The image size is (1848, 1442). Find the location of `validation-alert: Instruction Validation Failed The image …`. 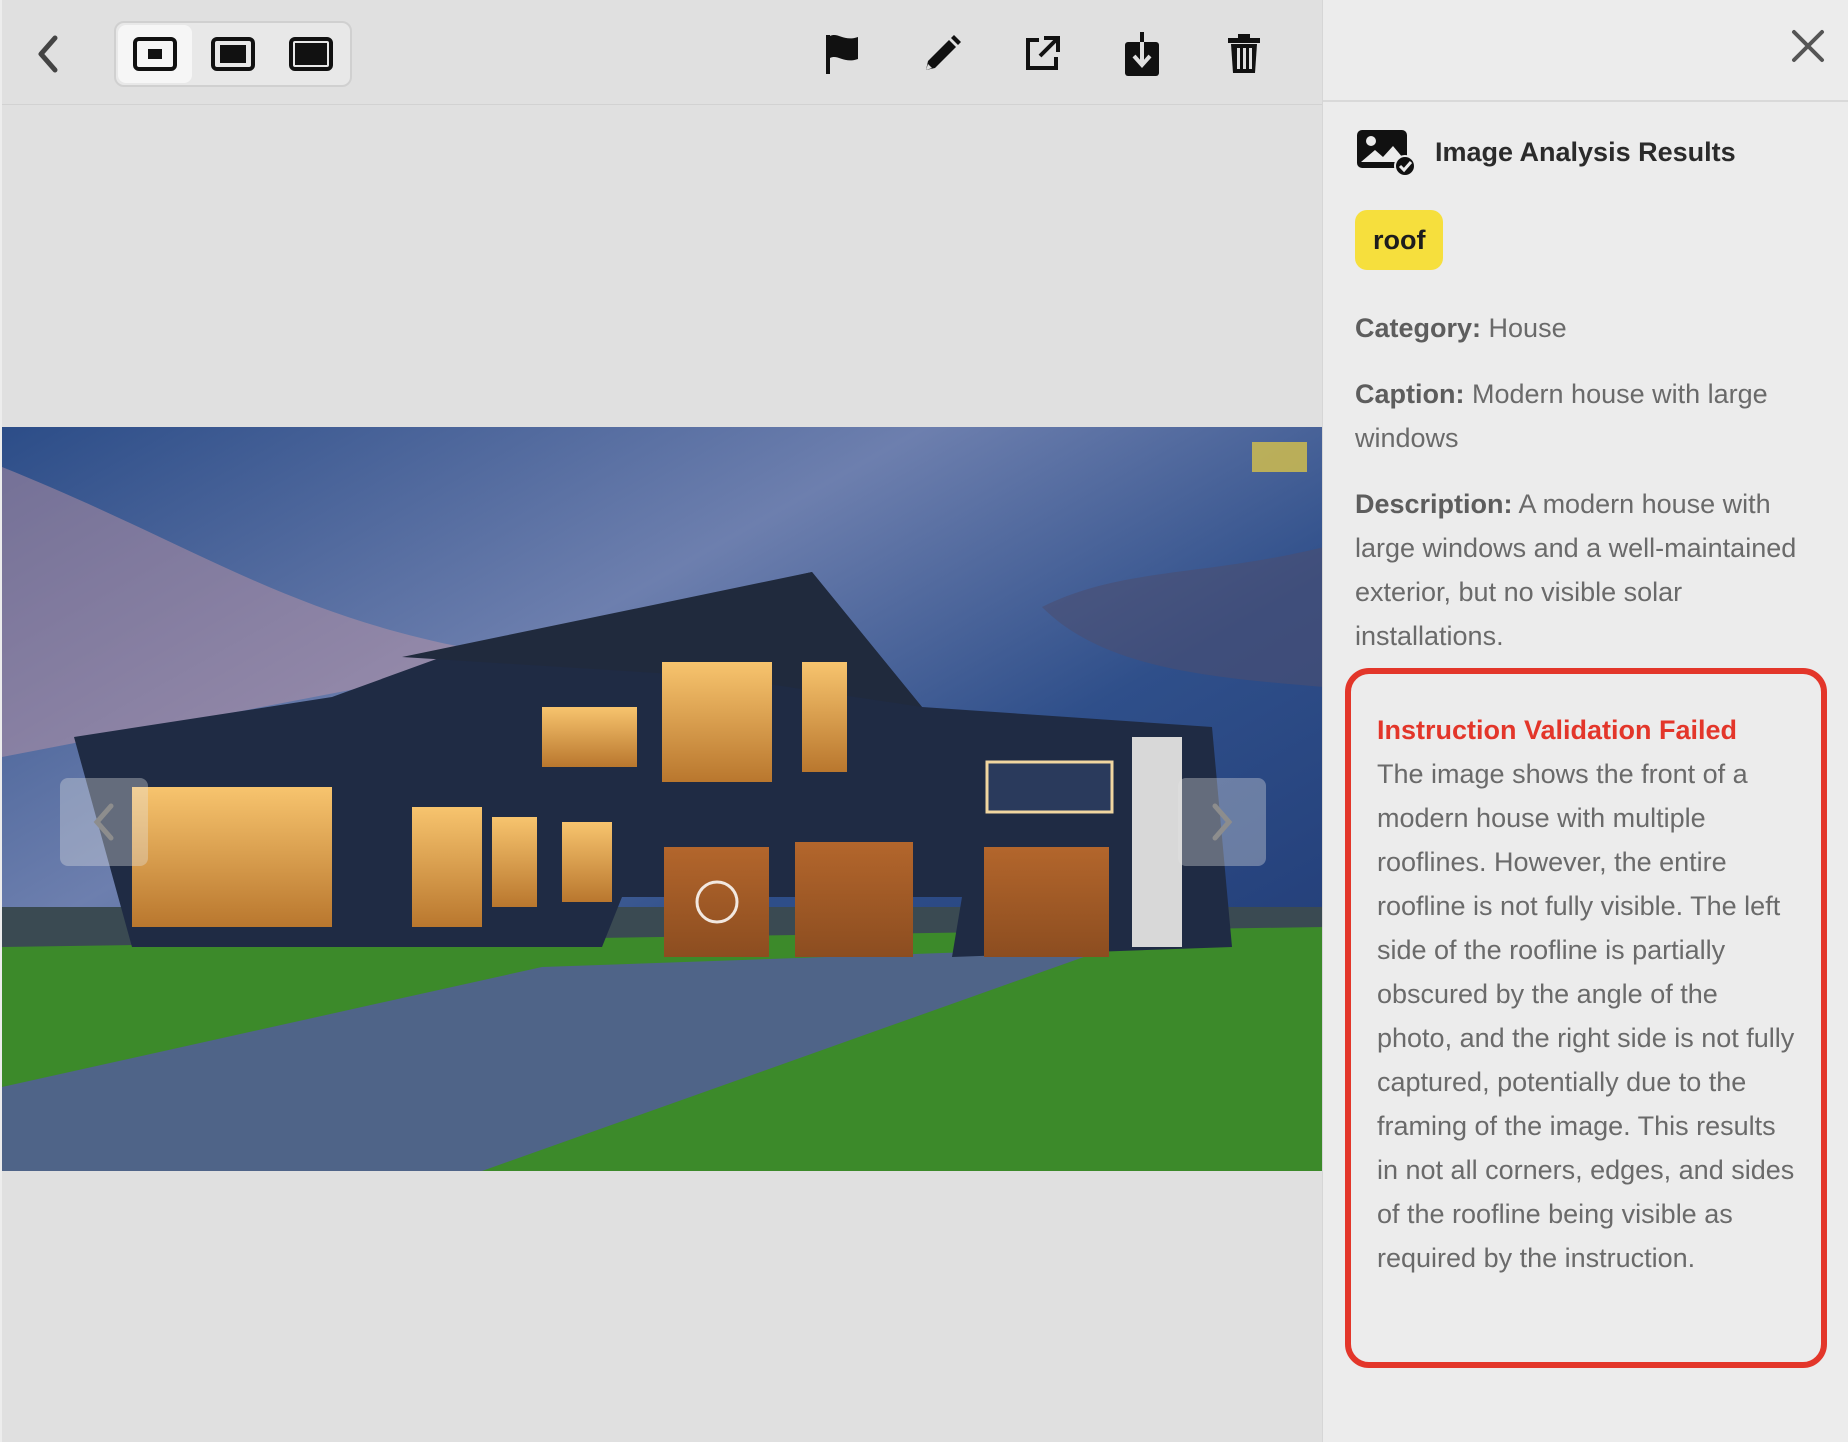

validation-alert: Instruction Validation Failed The image … is located at coordinates (1586, 1018).